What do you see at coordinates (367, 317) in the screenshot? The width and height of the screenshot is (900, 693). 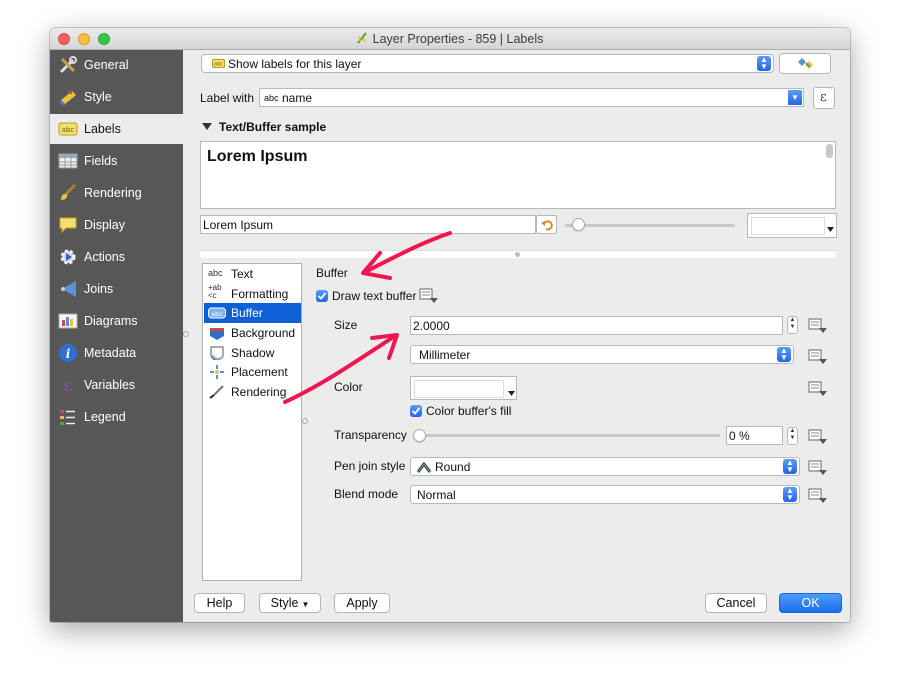 I see `annotation-arrows` at bounding box center [367, 317].